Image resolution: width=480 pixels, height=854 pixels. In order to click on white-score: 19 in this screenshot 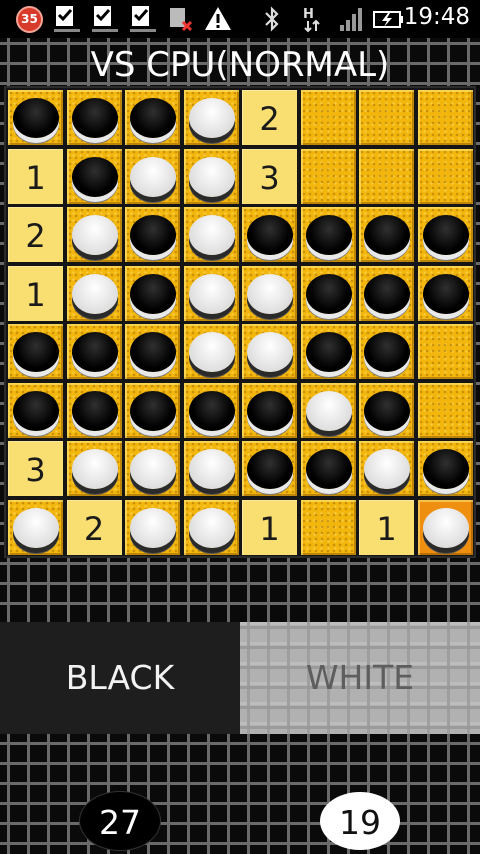, I will do `click(360, 821)`.